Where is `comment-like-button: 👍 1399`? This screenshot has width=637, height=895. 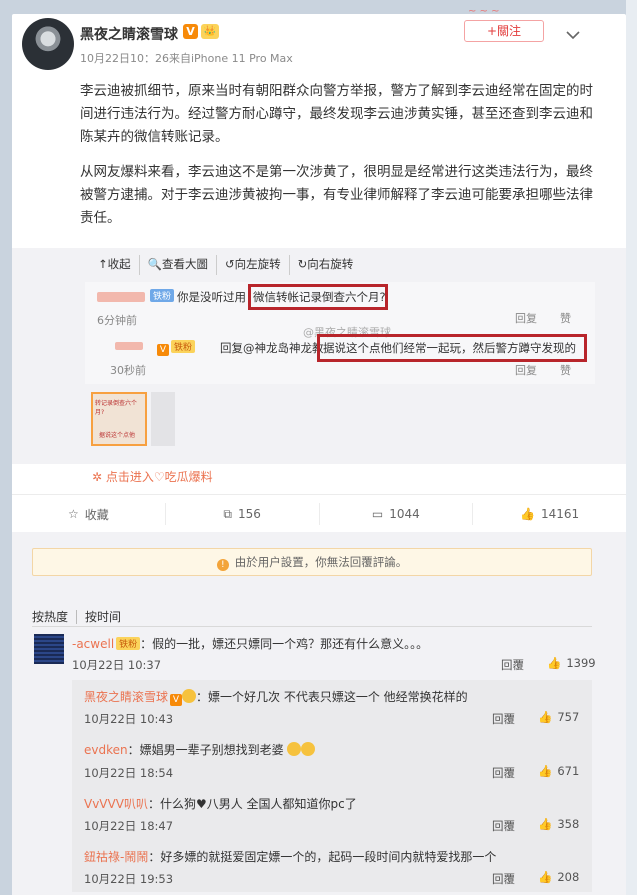
comment-like-button: 👍 1399 is located at coordinates (571, 663).